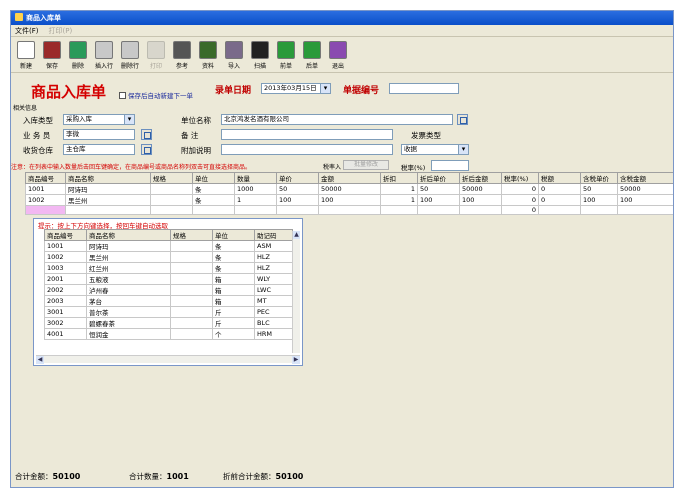  Describe the element at coordinates (146, 149) in the screenshot. I see `warehouse-lookup-button` at that location.